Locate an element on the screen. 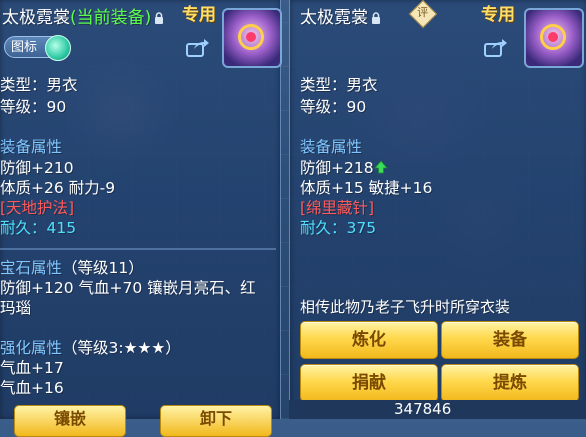 This screenshot has height=437, width=586. enhance-attr-header: 强化属性 is located at coordinates (31, 348).